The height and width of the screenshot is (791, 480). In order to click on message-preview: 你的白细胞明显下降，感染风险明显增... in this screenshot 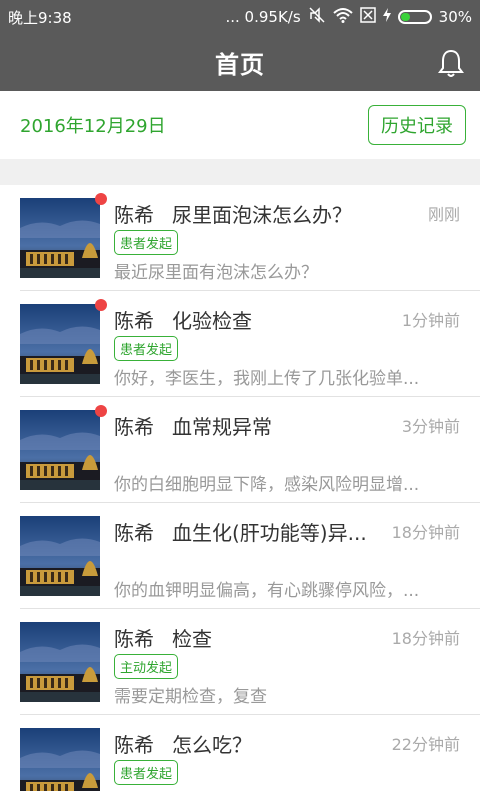, I will do `click(267, 485)`.